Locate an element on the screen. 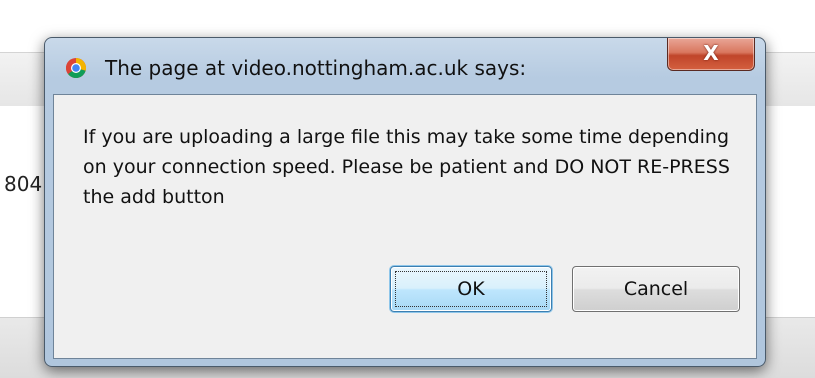  chrome-logo-icon is located at coordinates (76, 68).